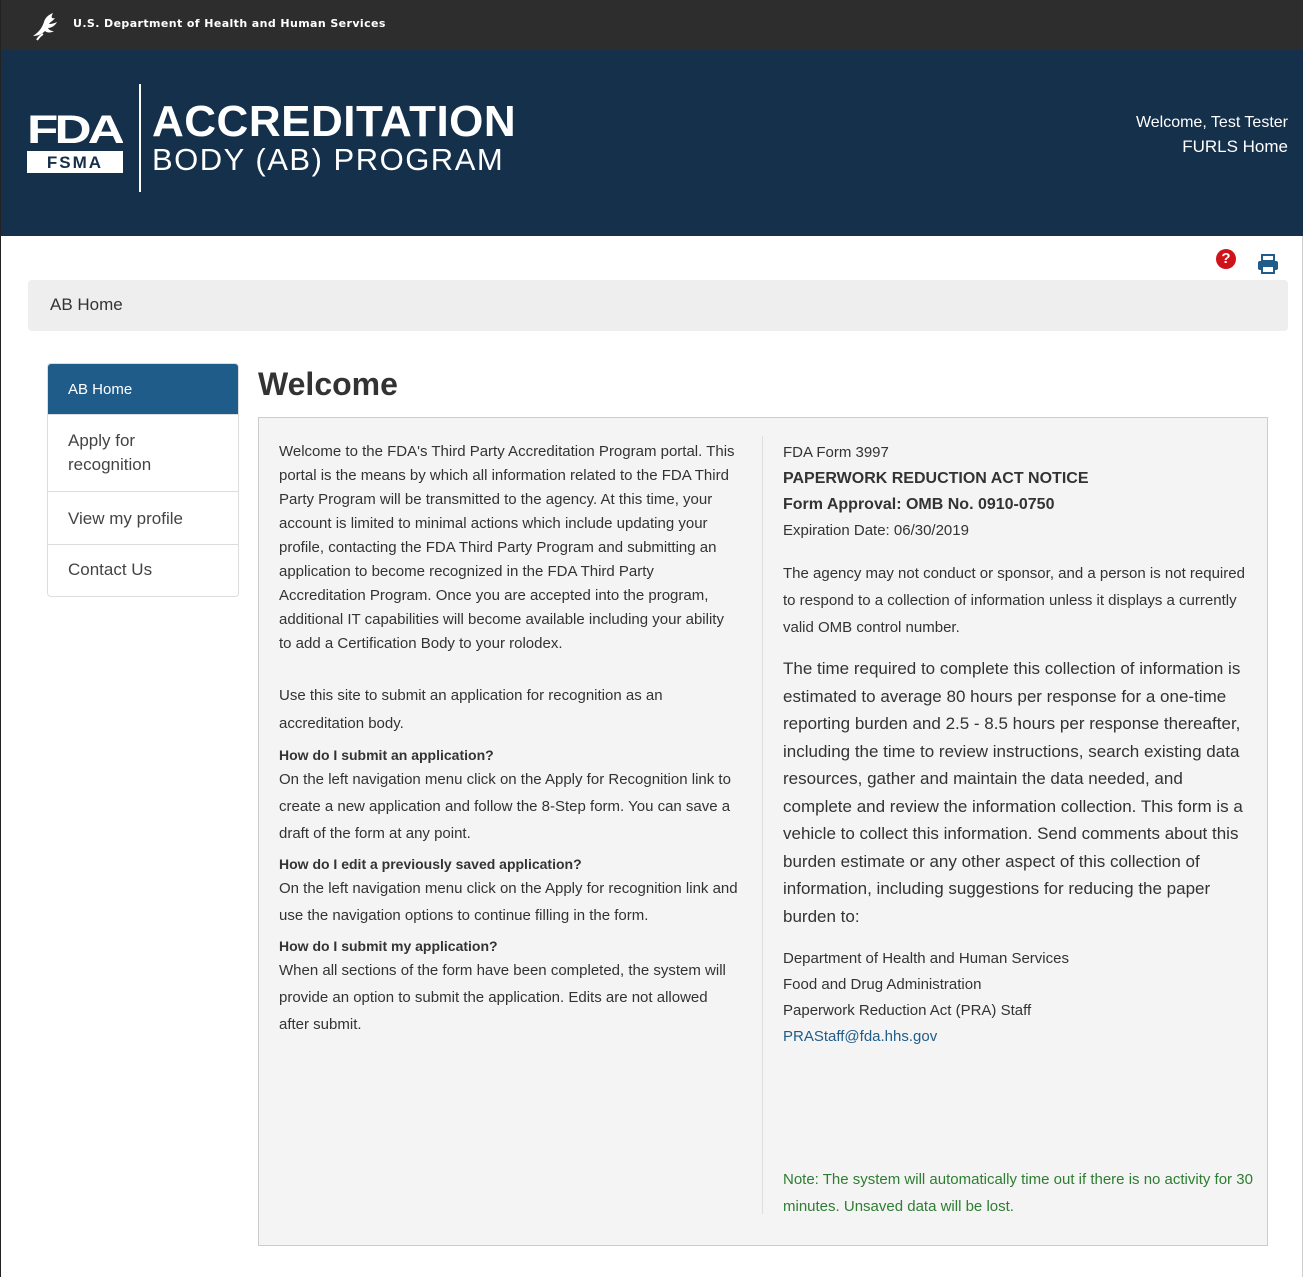 This screenshot has height=1278, width=1304. I want to click on program-title-line2: BODY (AB) PROGRAM, so click(328, 159).